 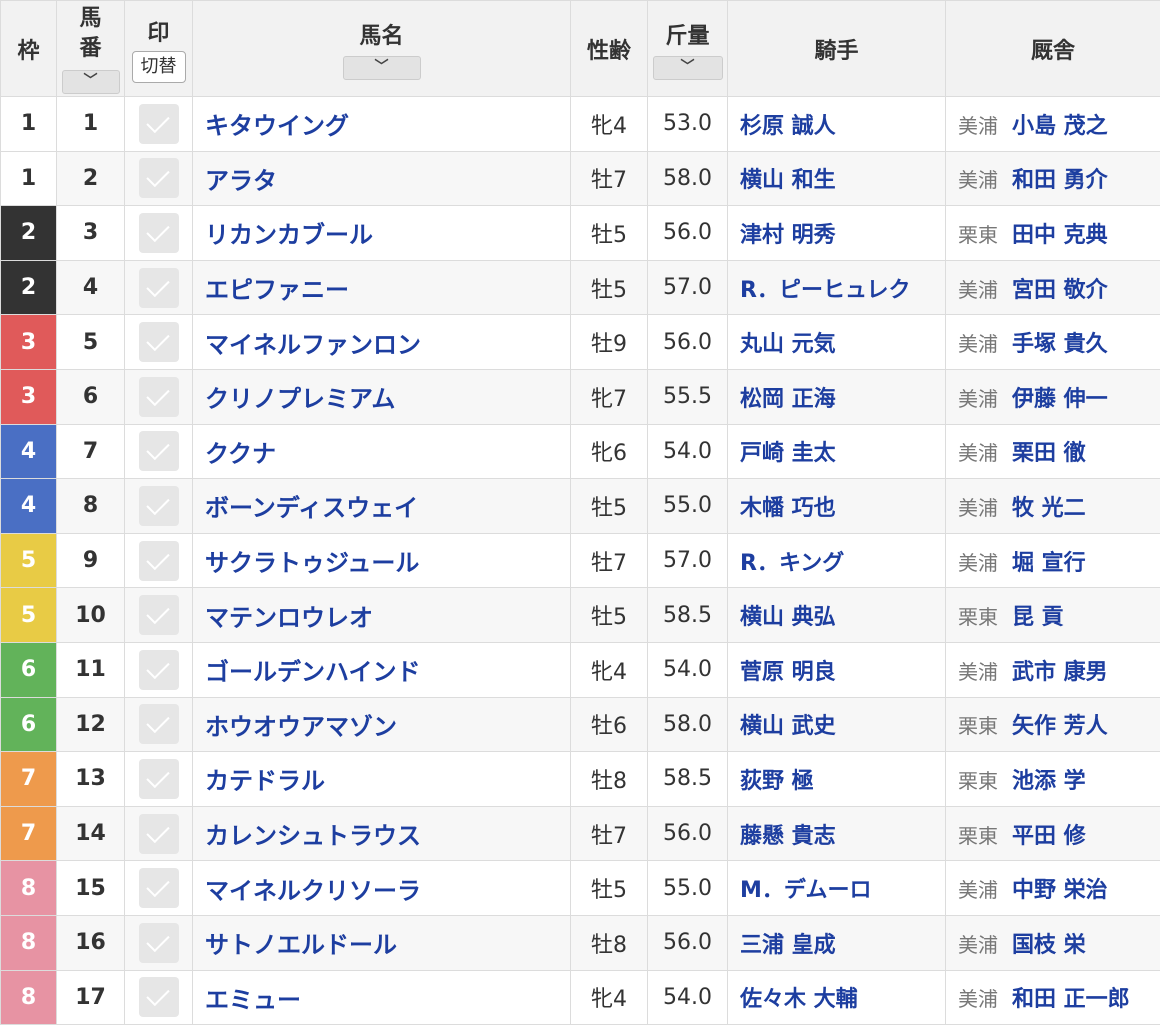 I want to click on trainer-link: 池添 学, so click(x=1049, y=781).